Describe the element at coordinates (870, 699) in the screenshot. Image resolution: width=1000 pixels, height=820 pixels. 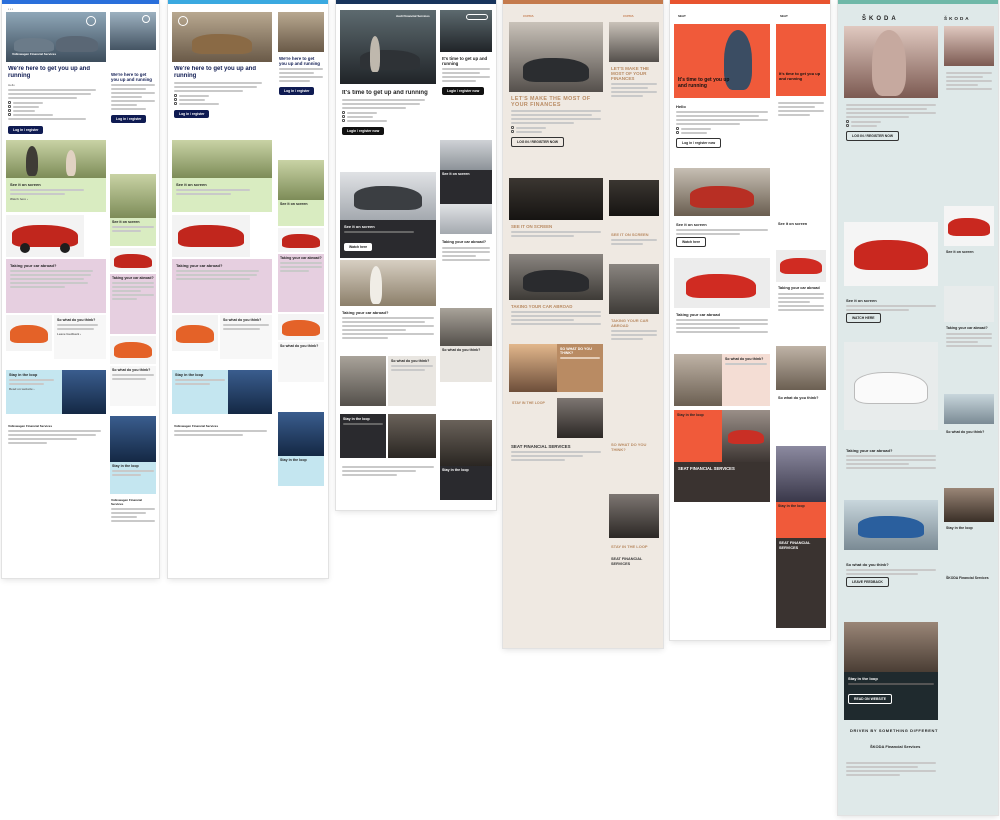
I see `read-button: READ ON WEBSITE` at that location.